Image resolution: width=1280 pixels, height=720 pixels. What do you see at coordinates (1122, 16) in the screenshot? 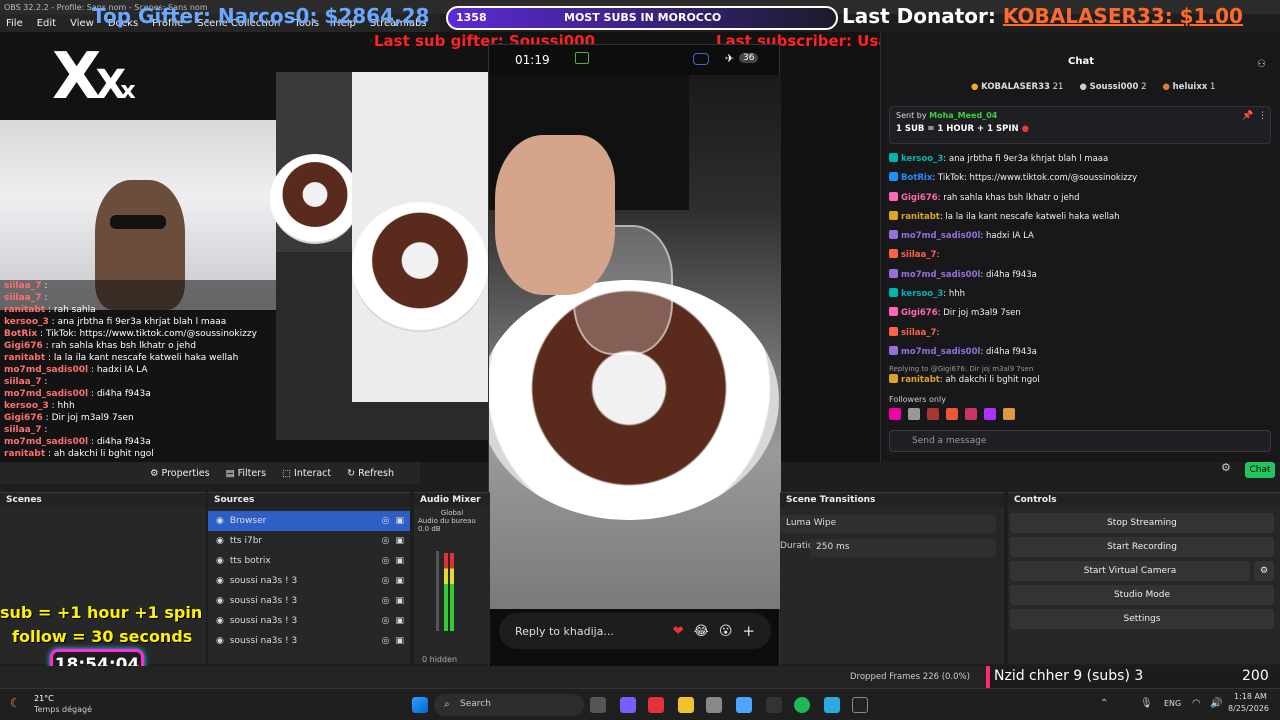
I see `last-donator-value: KOBALASER33: $1.00` at bounding box center [1122, 16].